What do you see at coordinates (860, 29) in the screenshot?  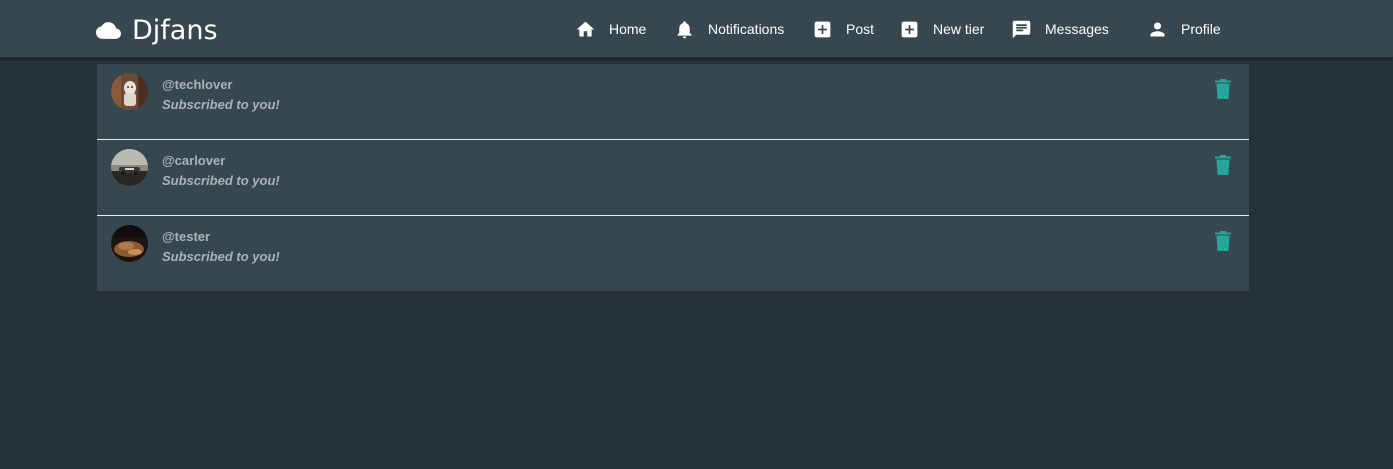 I see `nav-post-label: Post` at bounding box center [860, 29].